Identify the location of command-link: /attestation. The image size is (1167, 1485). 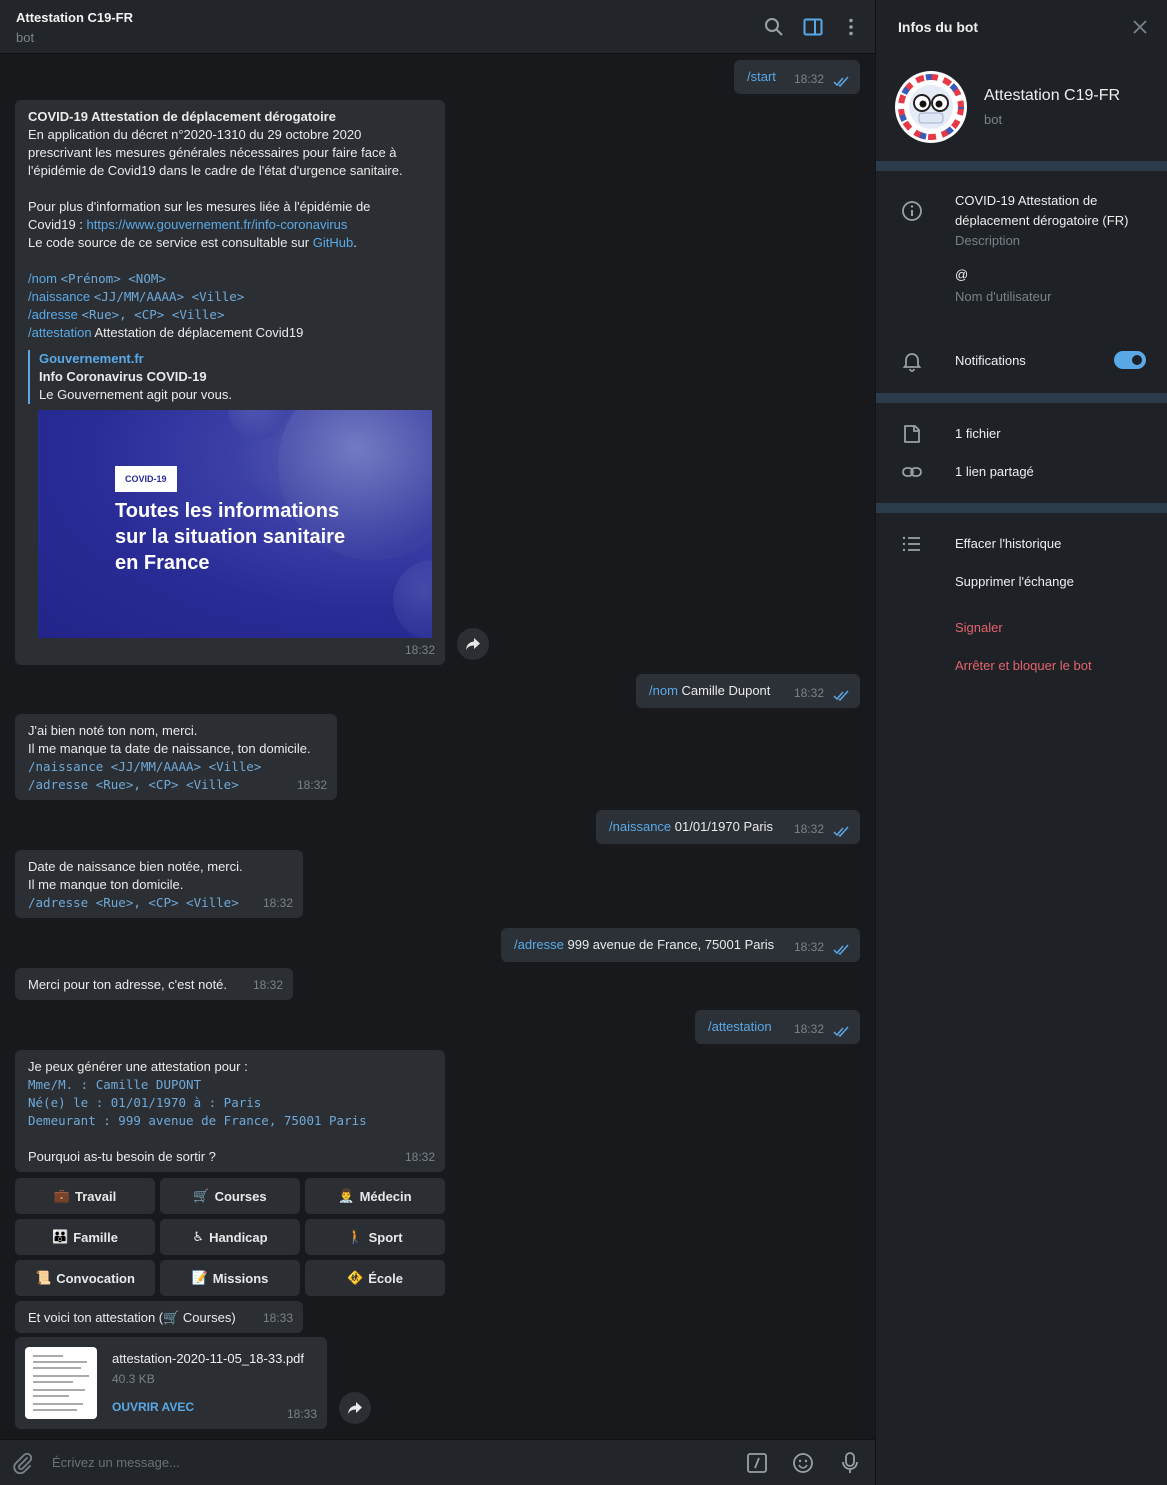
(740, 1026).